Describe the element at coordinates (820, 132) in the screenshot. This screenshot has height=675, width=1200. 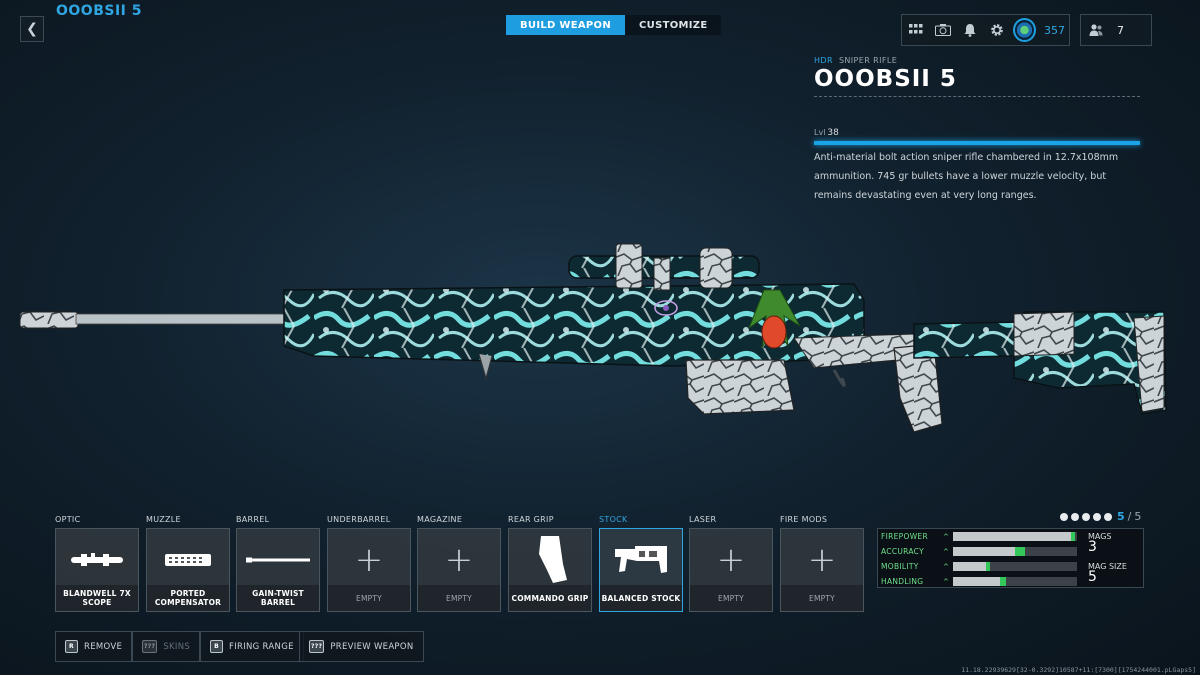
I see `level-label: Lvl` at that location.